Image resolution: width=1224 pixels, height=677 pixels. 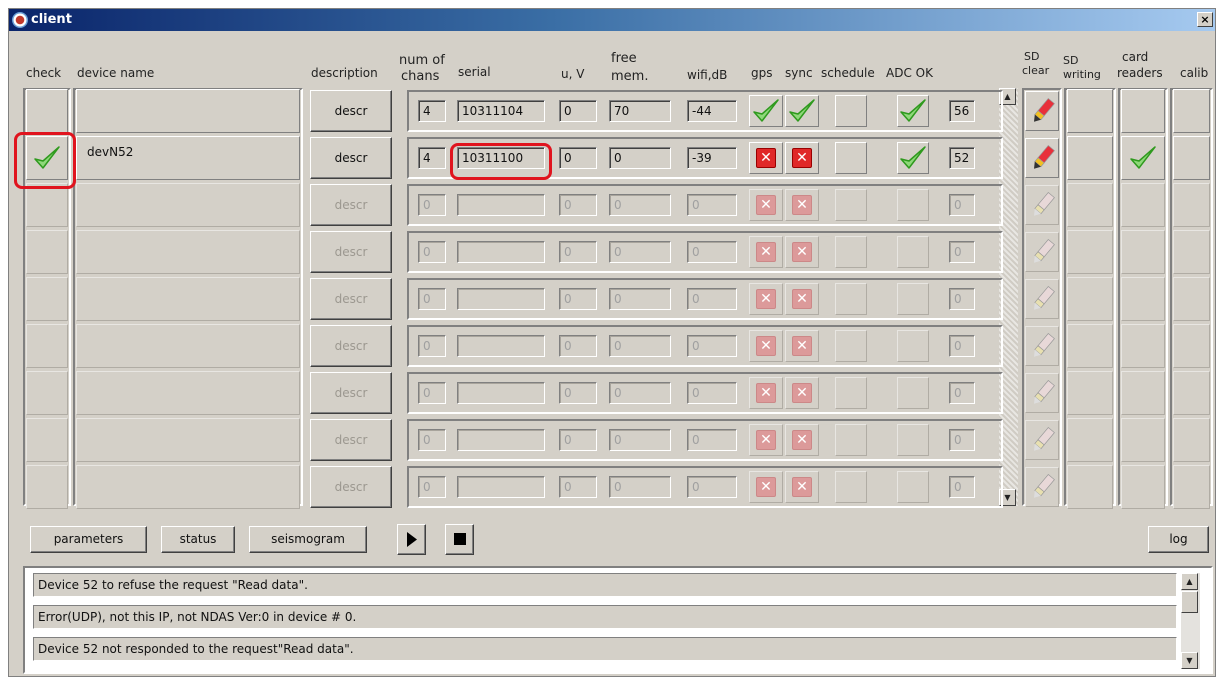 What do you see at coordinates (88, 539) in the screenshot?
I see `parameters-button: parameters` at bounding box center [88, 539].